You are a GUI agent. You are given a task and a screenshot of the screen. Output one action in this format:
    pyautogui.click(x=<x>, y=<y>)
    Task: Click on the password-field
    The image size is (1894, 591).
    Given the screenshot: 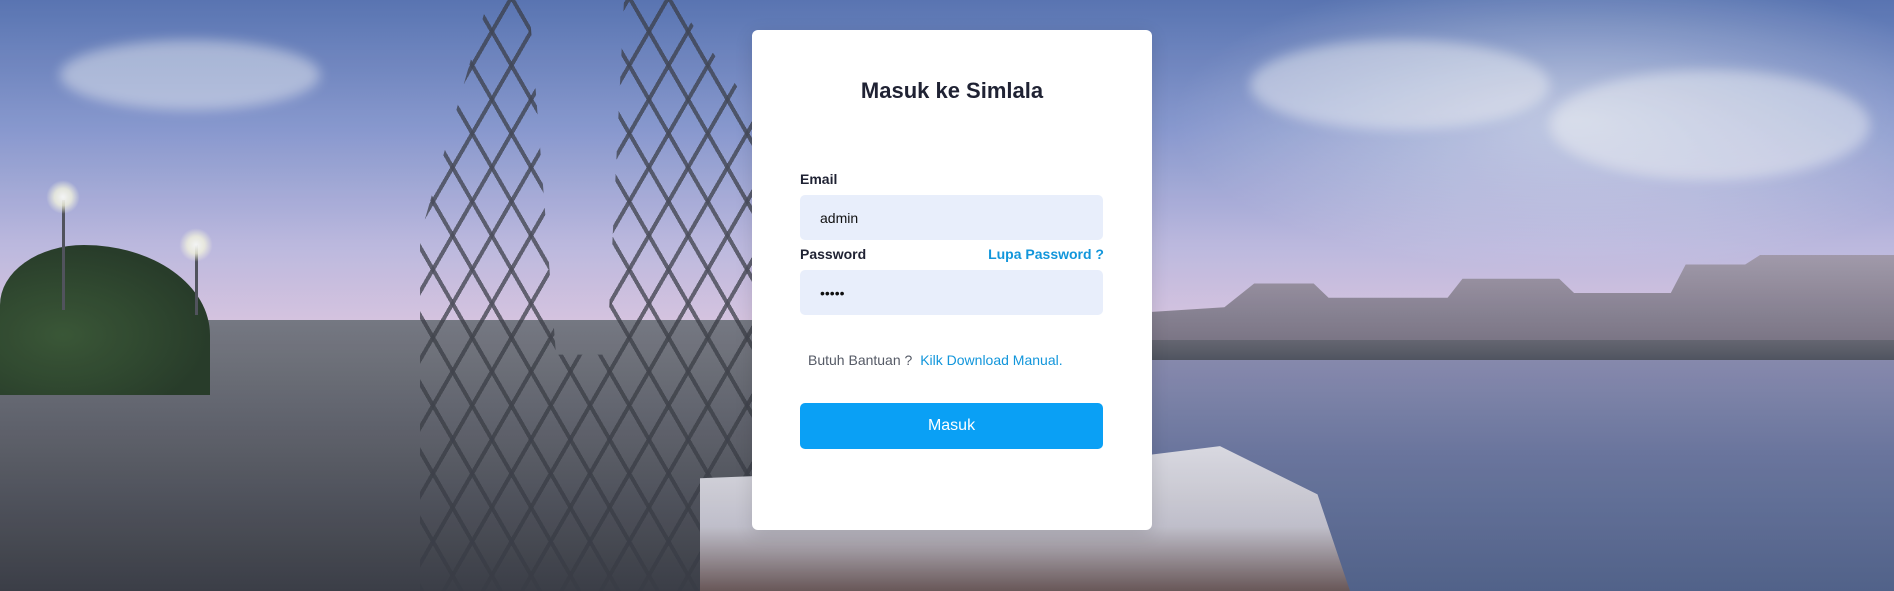 What is the action you would take?
    pyautogui.click(x=951, y=292)
    